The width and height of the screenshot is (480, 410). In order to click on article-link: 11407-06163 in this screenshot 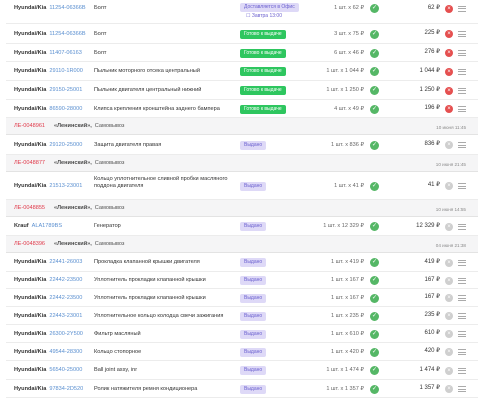, I will do `click(65, 53)`.